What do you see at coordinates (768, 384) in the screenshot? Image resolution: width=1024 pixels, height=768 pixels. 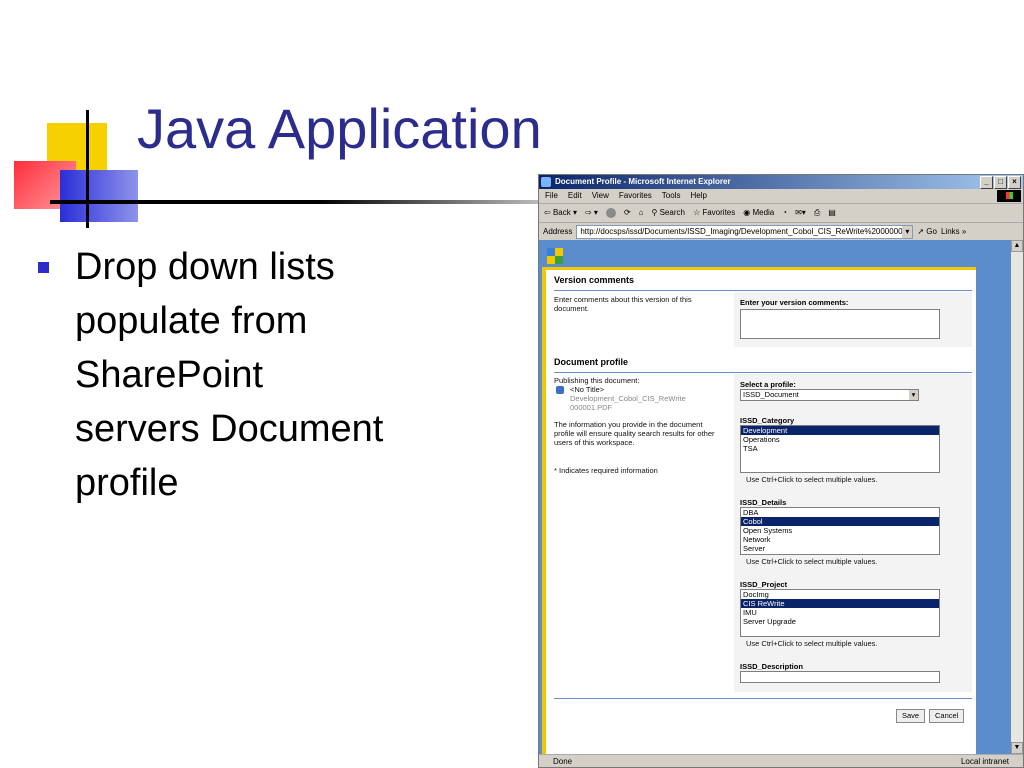 I see `select-profile-label: Select a profile:` at bounding box center [768, 384].